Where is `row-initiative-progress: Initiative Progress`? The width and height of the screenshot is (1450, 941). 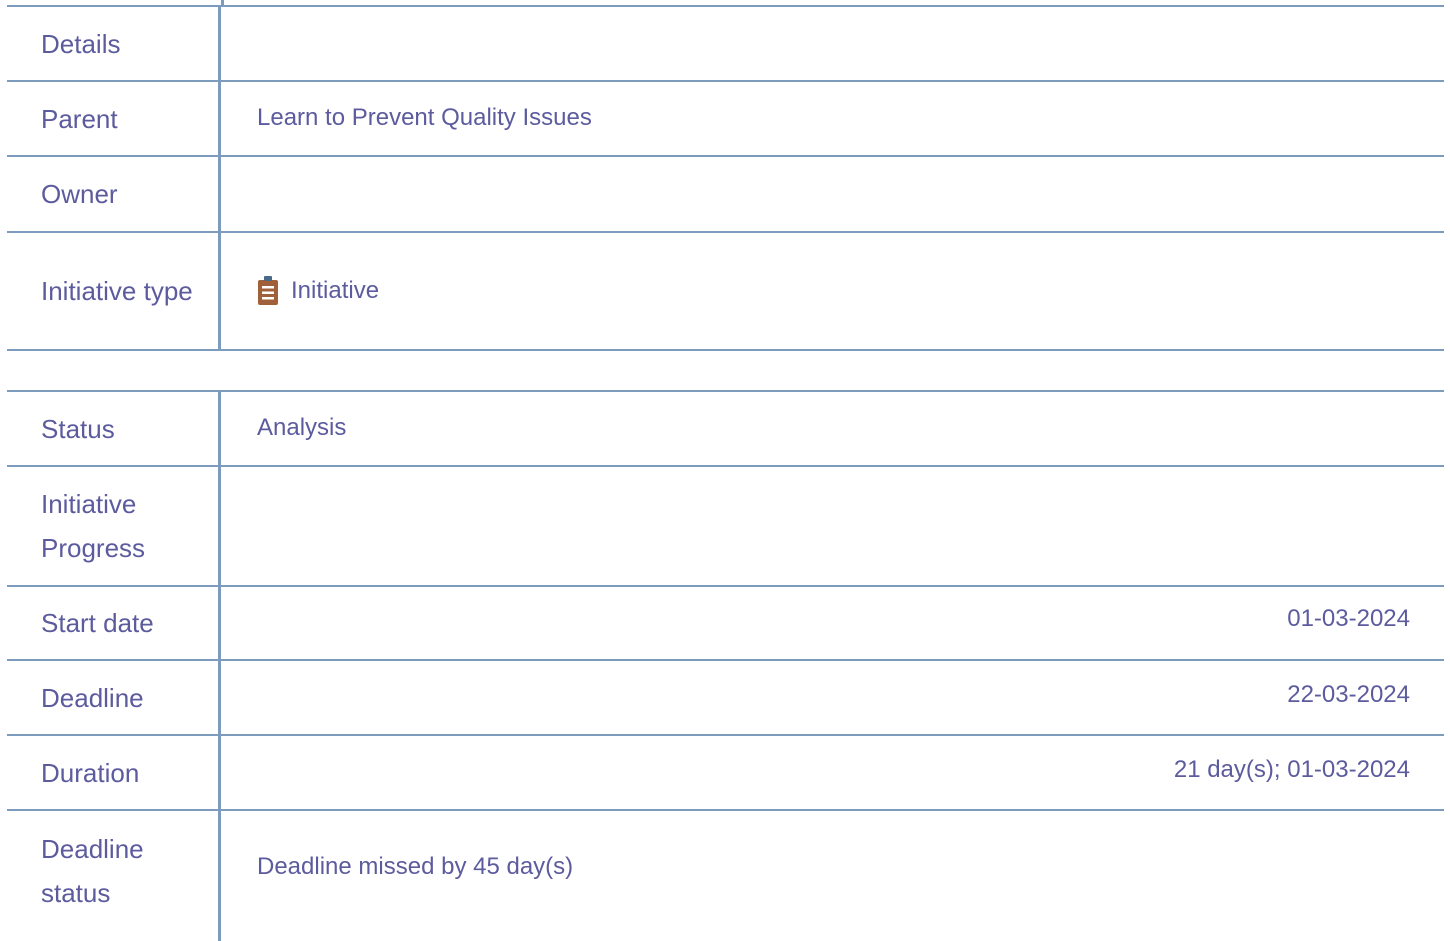
row-initiative-progress: Initiative Progress is located at coordinates (725, 527).